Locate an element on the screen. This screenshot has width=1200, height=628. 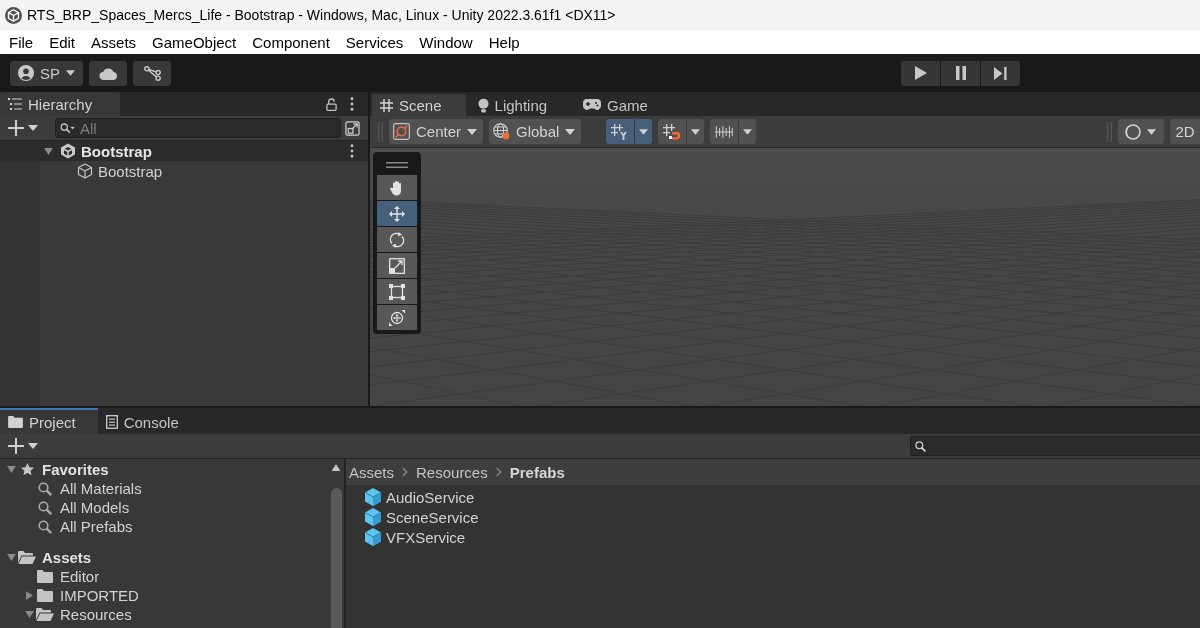
menu-item: Services is located at coordinates (374, 42).